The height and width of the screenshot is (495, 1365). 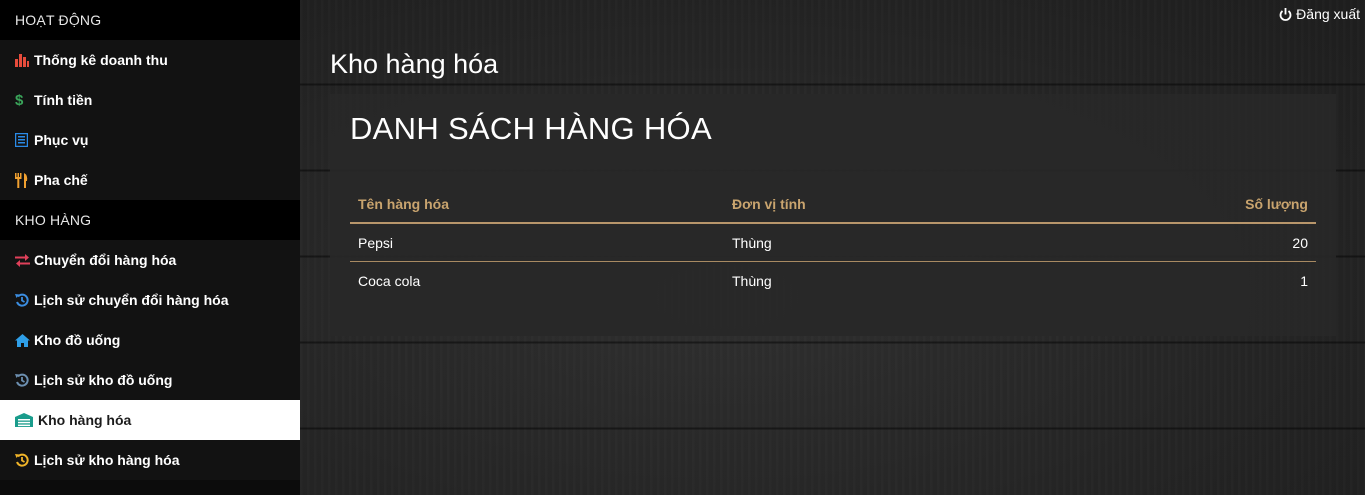 I want to click on exchange-icon, so click(x=24, y=260).